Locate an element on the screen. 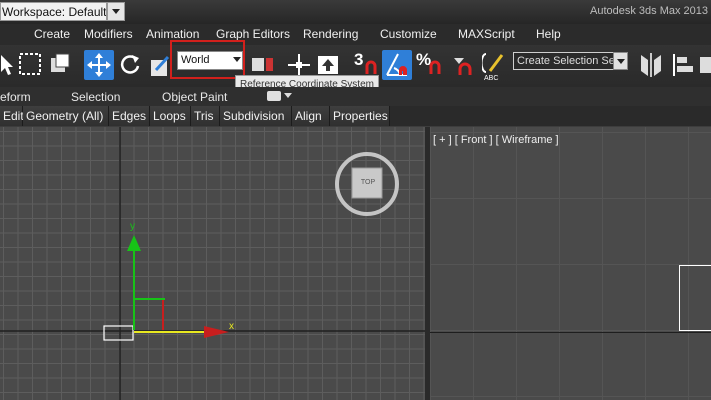 This screenshot has height=400, width=711. subbar-loops-button: Loops is located at coordinates (170, 116).